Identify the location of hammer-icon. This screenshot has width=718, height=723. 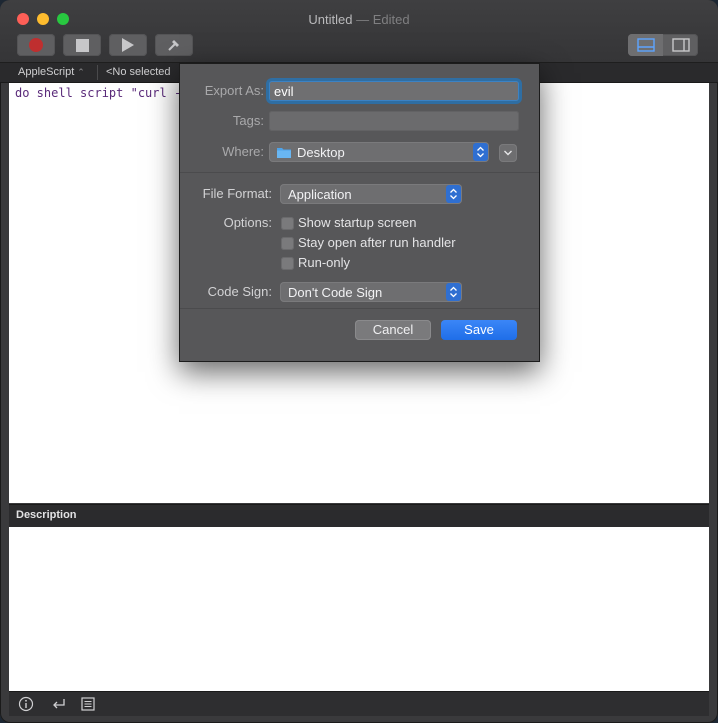
(173, 45).